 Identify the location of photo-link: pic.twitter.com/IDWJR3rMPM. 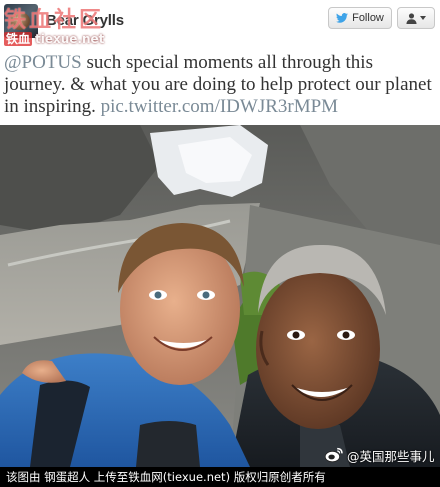
(219, 106).